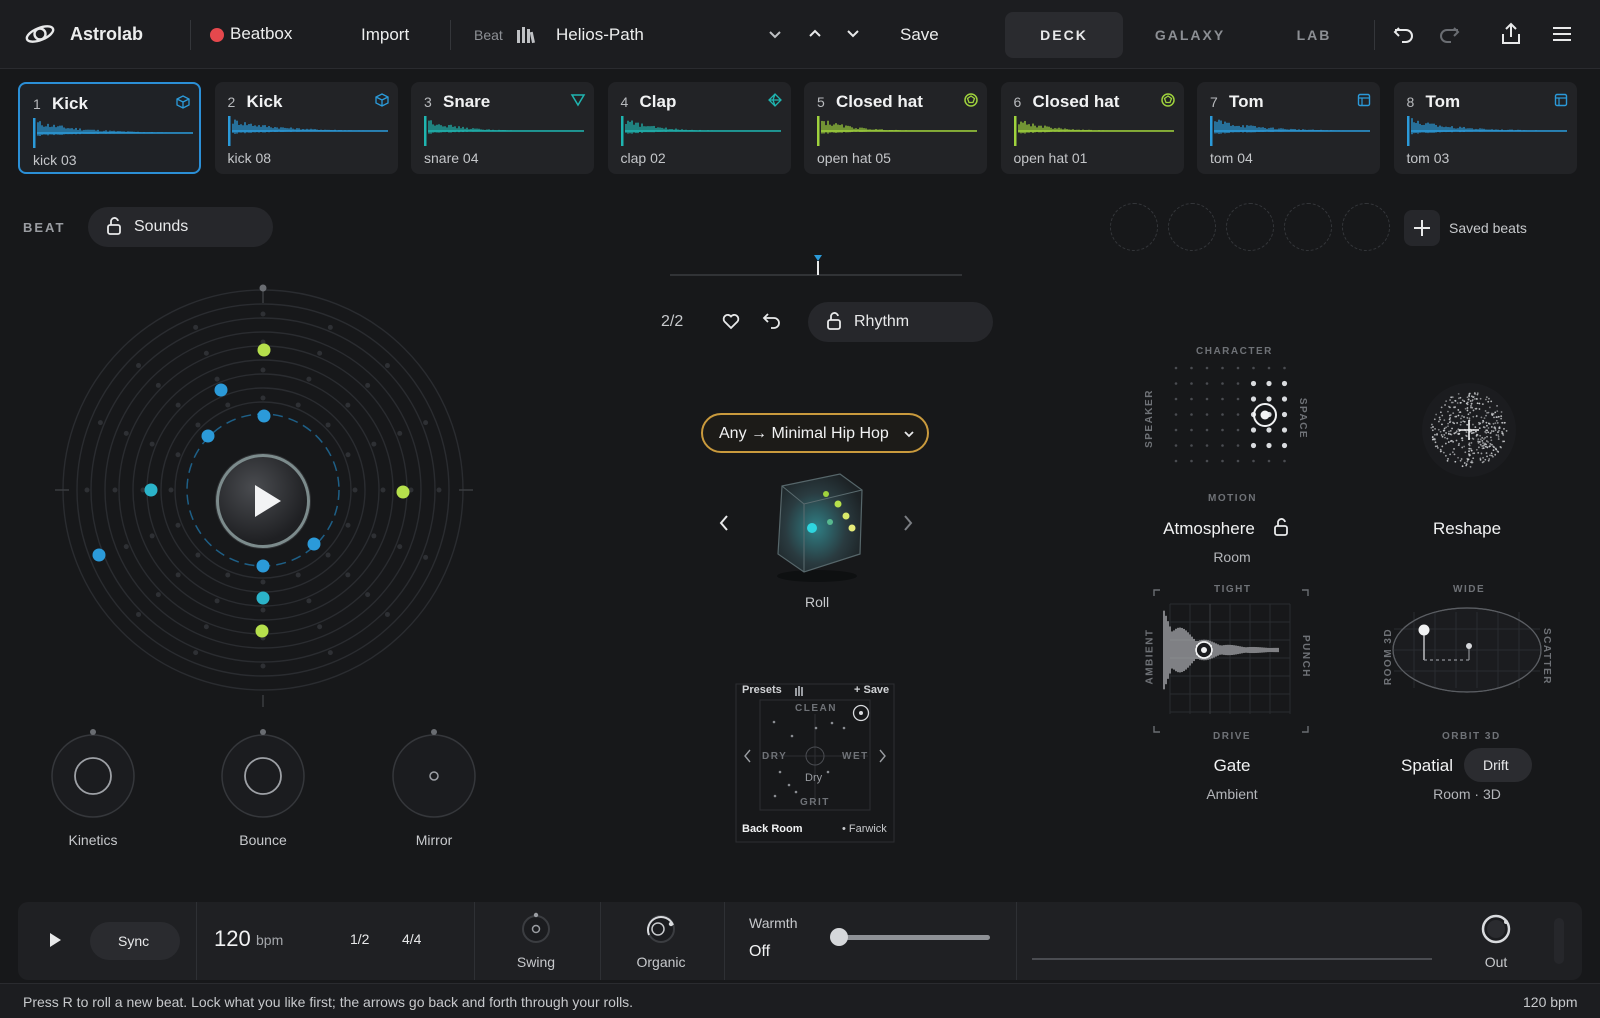 The width and height of the screenshot is (1600, 1018). I want to click on knob-mirror: Mirror, so click(434, 788).